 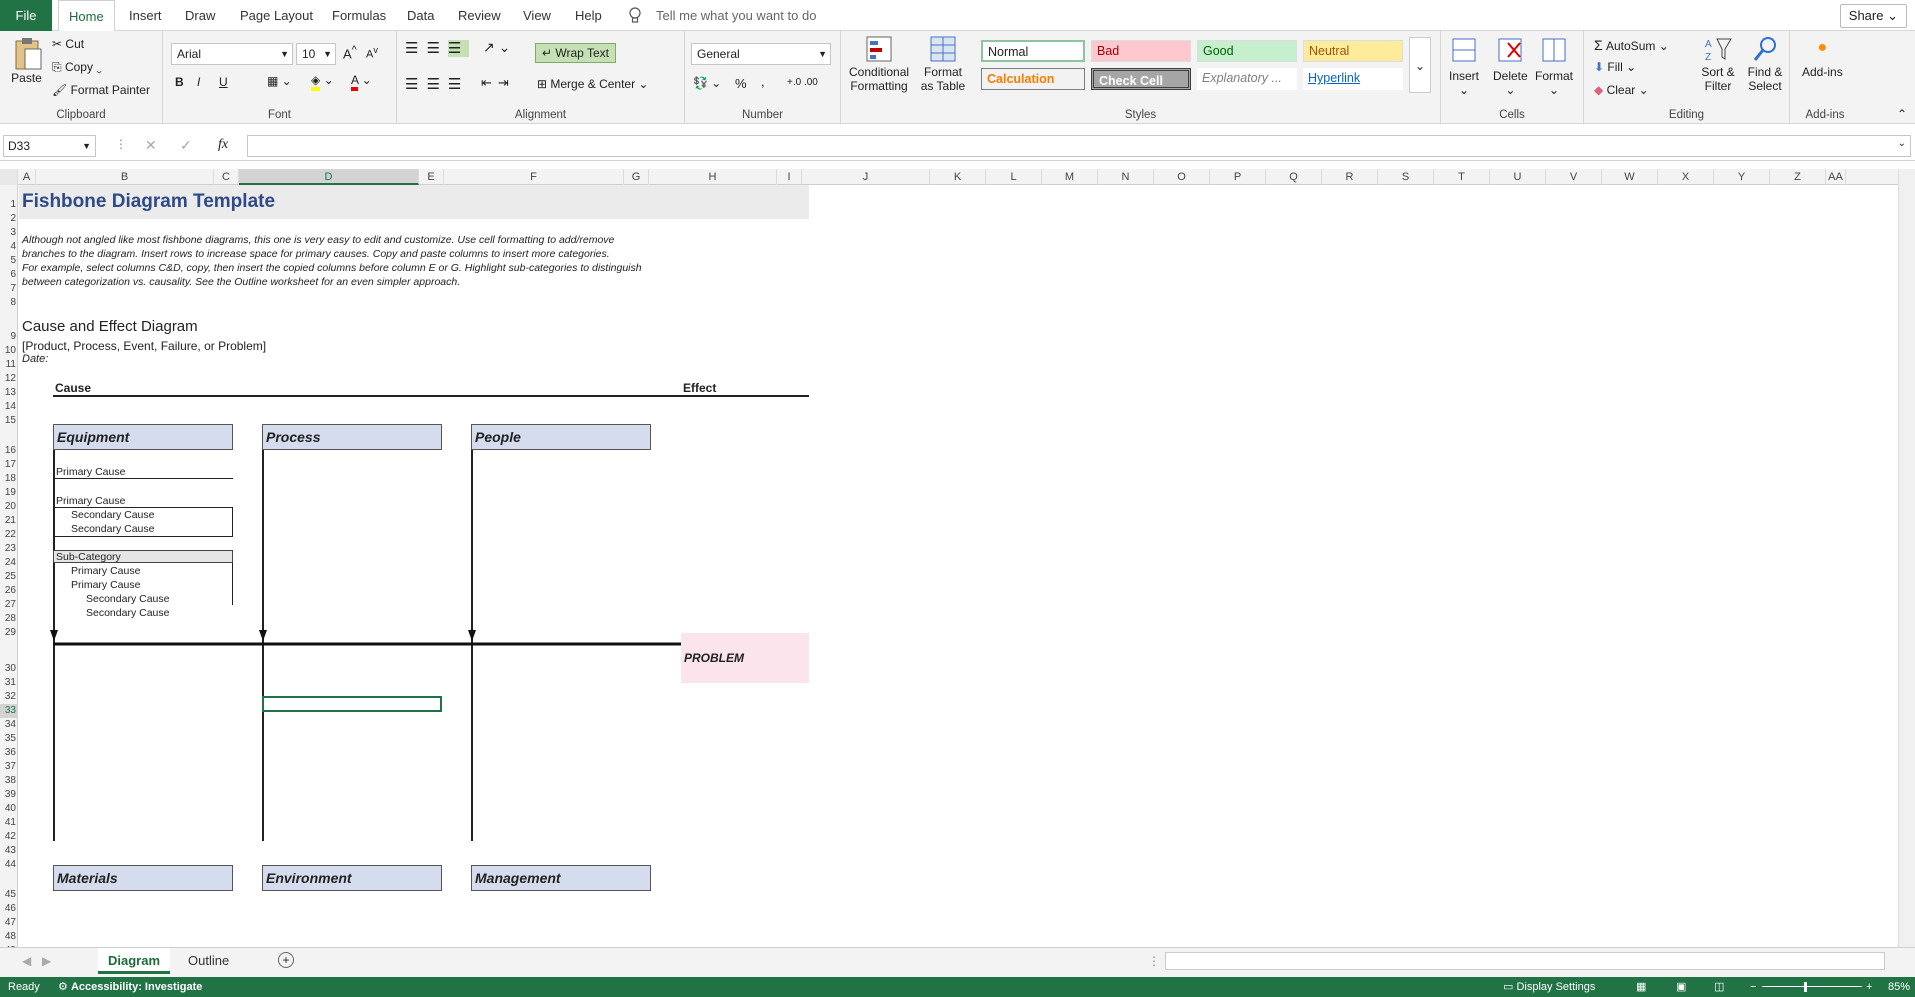 What do you see at coordinates (9, 327) in the screenshot?
I see `row-header-9: 9` at bounding box center [9, 327].